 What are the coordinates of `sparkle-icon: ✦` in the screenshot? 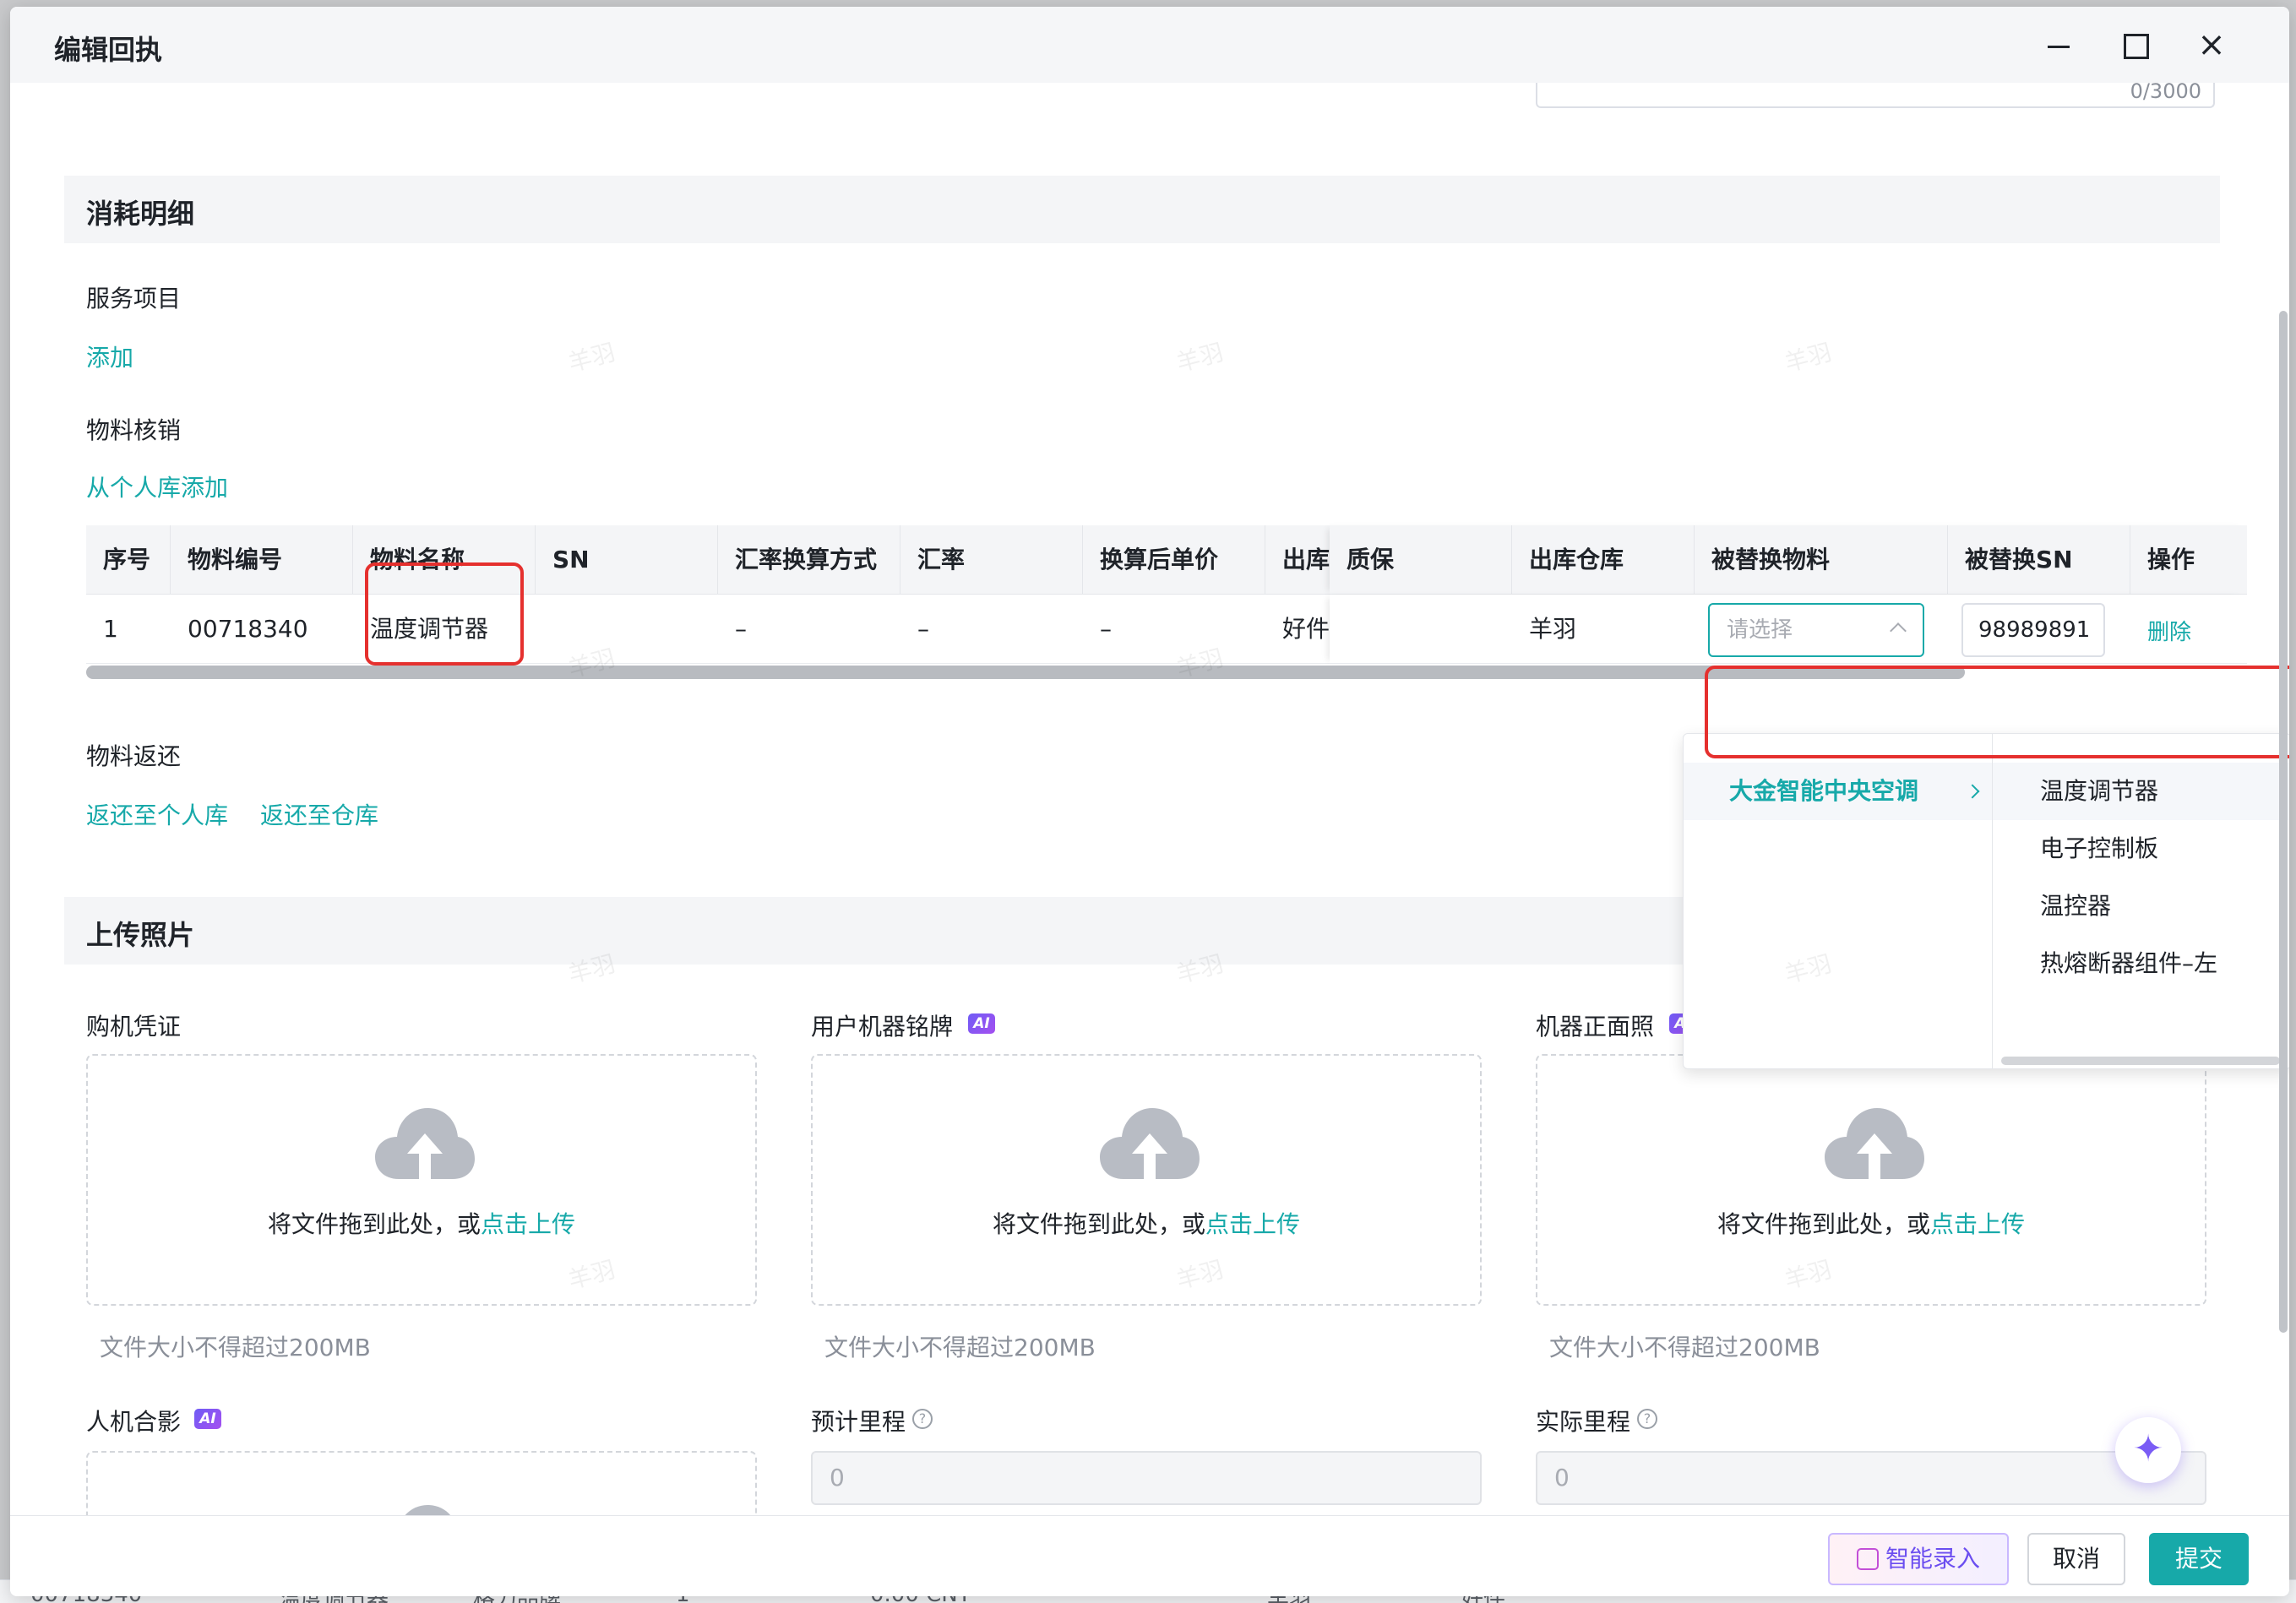 It's located at (2148, 1448).